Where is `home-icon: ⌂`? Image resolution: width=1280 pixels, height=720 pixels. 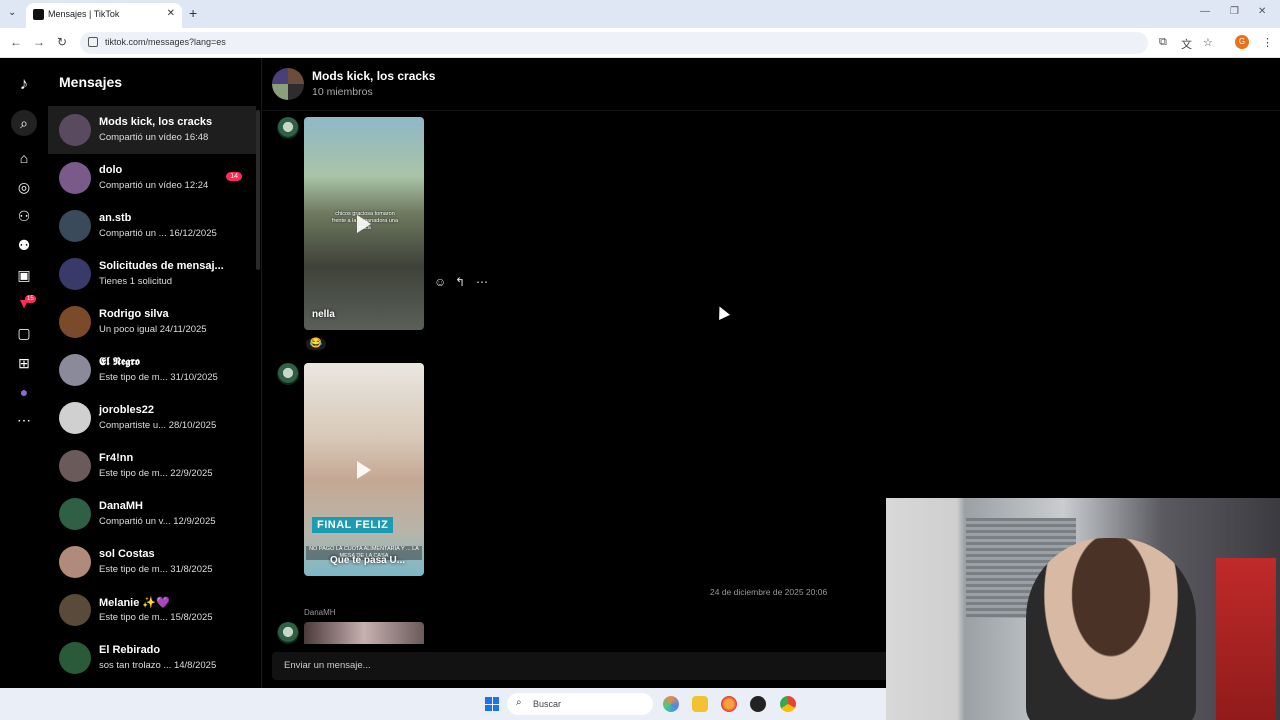 home-icon: ⌂ is located at coordinates (24, 158).